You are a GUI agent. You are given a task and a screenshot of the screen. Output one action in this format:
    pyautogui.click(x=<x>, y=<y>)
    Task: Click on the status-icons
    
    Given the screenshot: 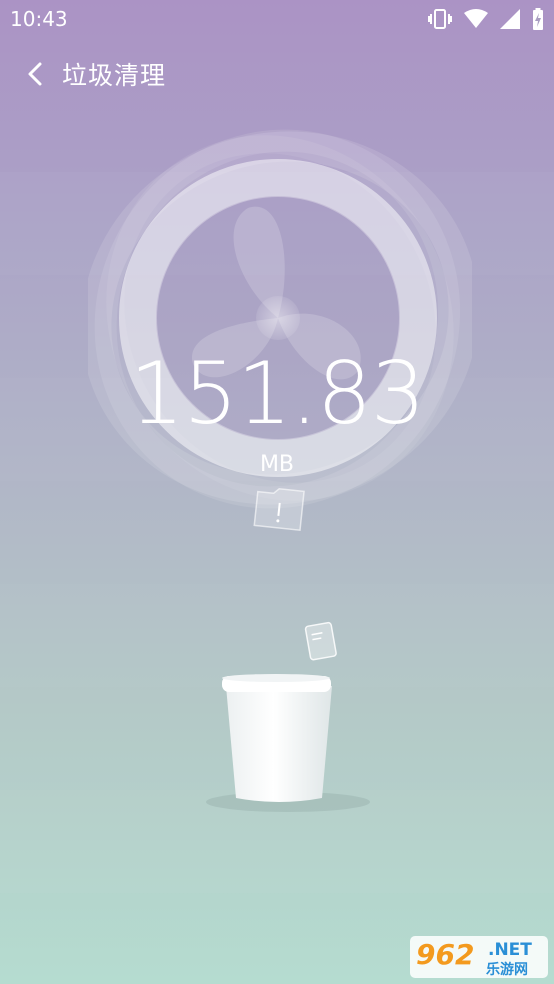 What is the action you would take?
    pyautogui.click(x=486, y=19)
    